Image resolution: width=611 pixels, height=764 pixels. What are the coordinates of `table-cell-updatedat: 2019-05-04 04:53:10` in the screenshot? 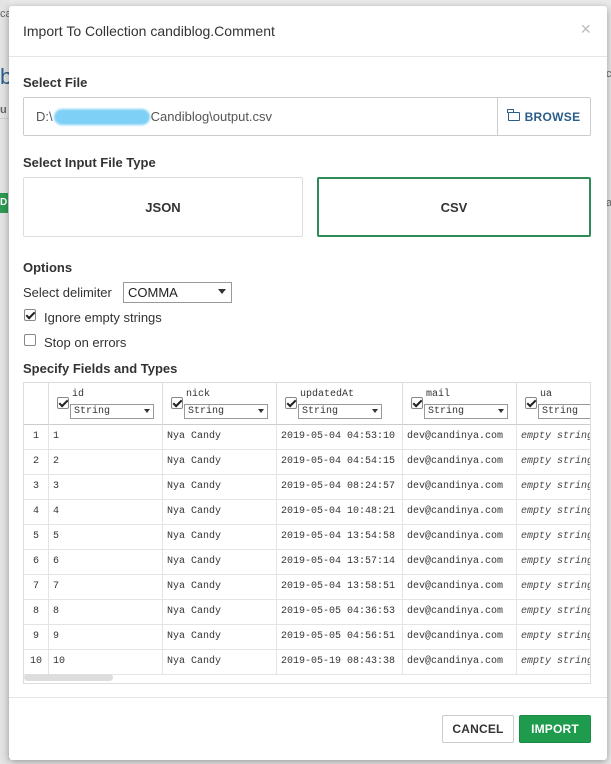 It's located at (339, 437).